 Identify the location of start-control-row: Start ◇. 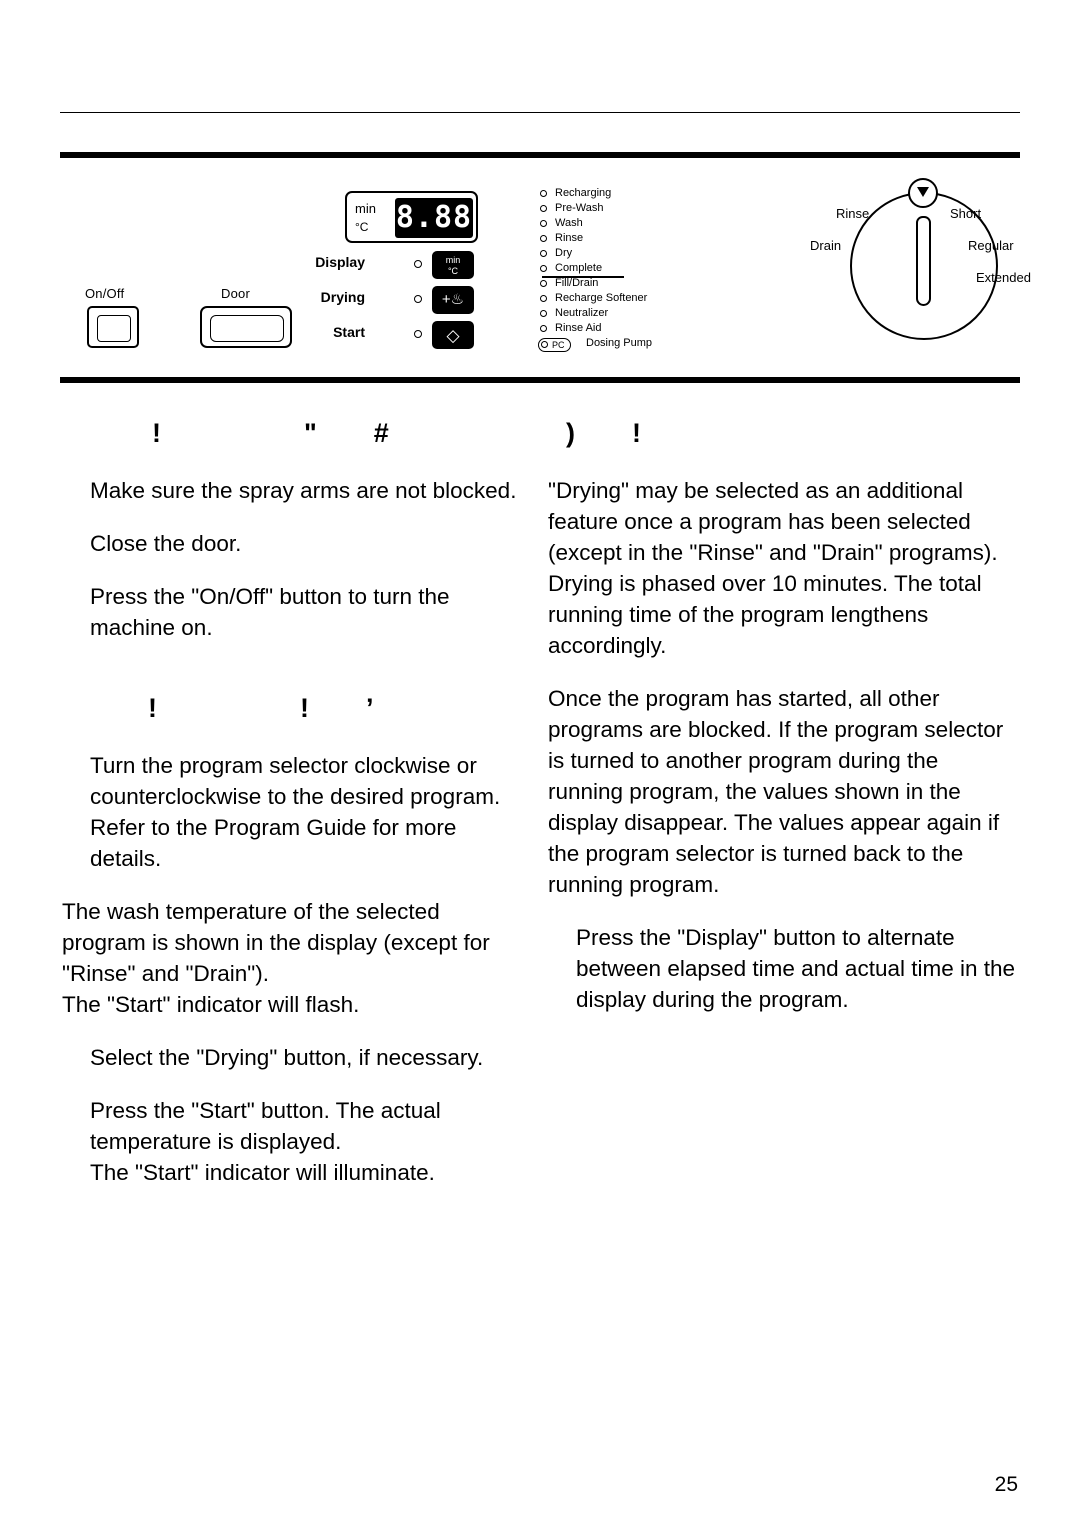
(395, 333).